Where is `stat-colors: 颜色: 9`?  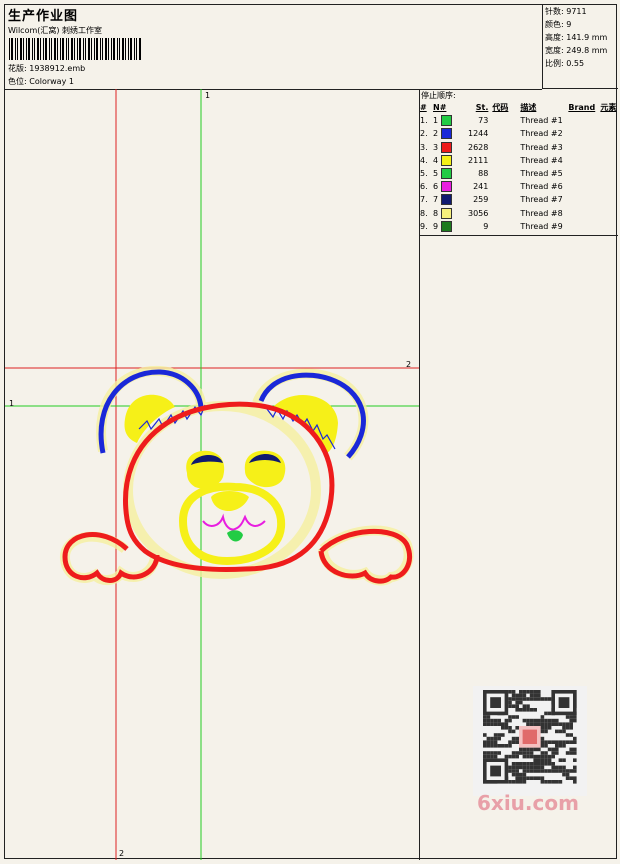 stat-colors: 颜色: 9 is located at coordinates (558, 24).